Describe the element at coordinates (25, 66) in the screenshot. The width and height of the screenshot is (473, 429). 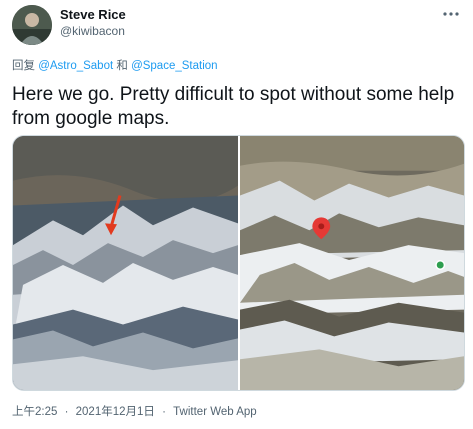
I see `reply-prefix: 回复` at that location.